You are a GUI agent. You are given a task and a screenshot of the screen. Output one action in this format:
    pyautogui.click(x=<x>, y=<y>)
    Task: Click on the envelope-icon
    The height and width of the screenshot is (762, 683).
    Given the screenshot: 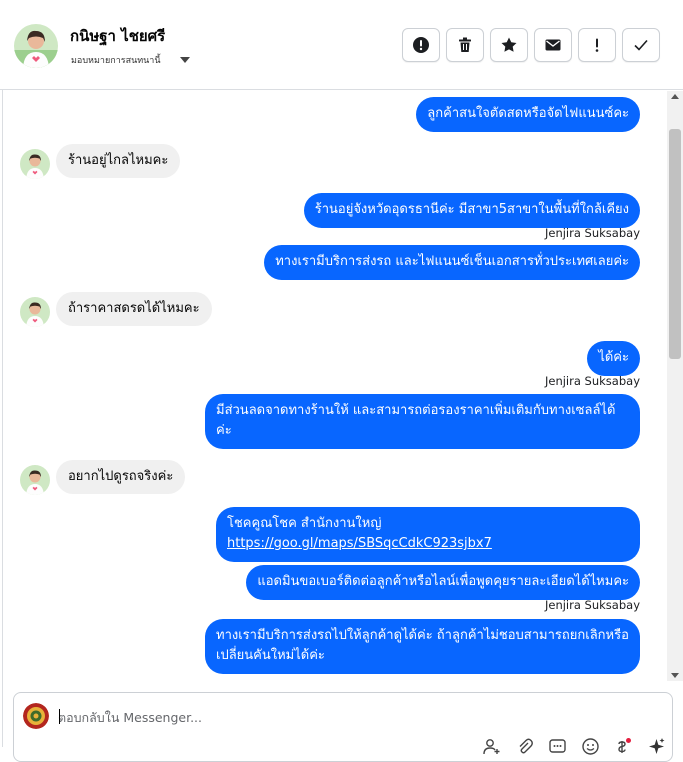 What is the action you would take?
    pyautogui.click(x=553, y=45)
    